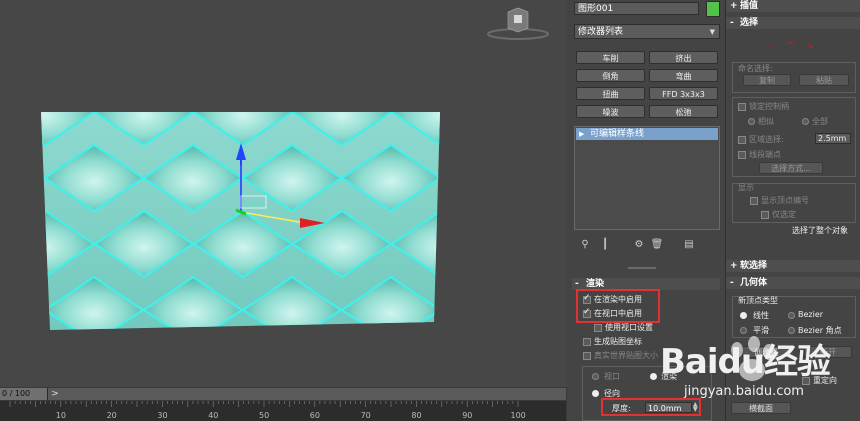 The width and height of the screenshot is (860, 421). I want to click on geometry-rollout-header: - 几何体, so click(793, 283).